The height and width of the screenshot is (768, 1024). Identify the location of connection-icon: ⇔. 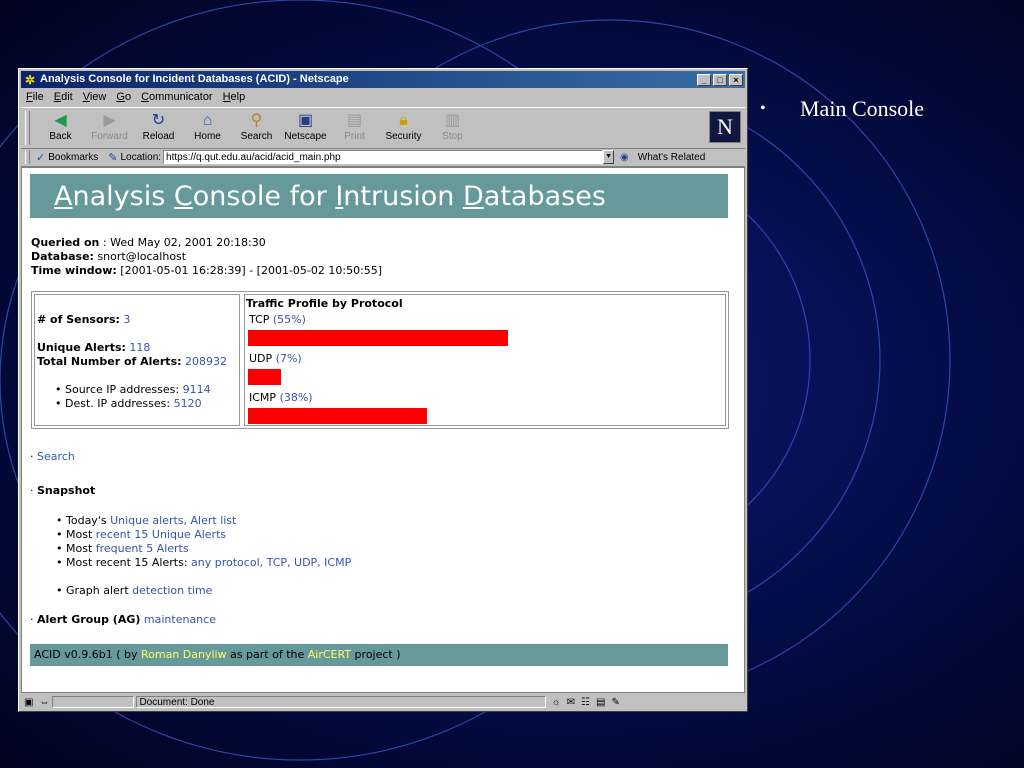
(44, 702).